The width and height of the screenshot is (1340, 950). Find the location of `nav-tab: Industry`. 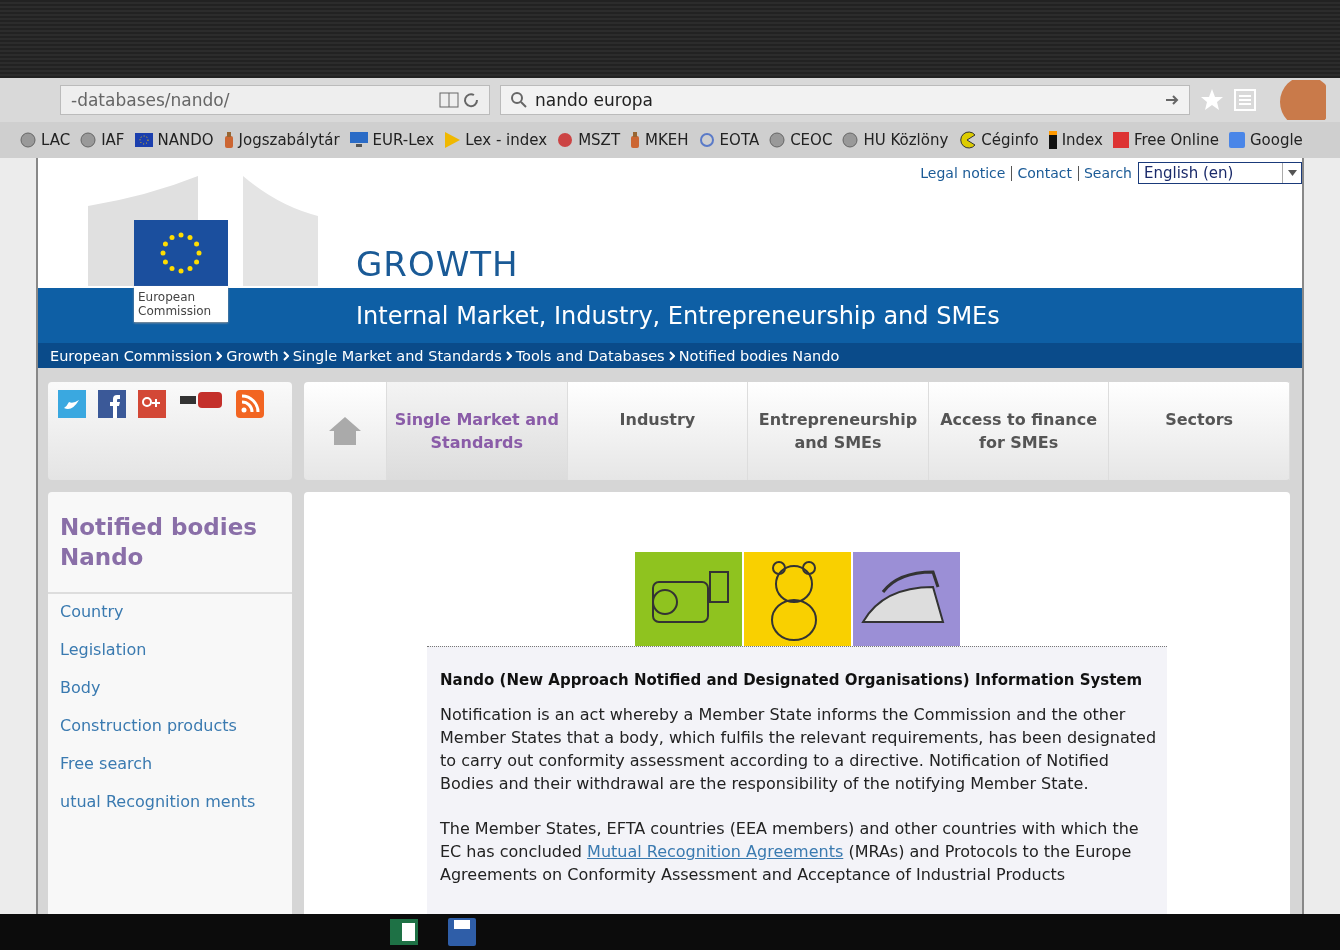

nav-tab: Industry is located at coordinates (658, 431).